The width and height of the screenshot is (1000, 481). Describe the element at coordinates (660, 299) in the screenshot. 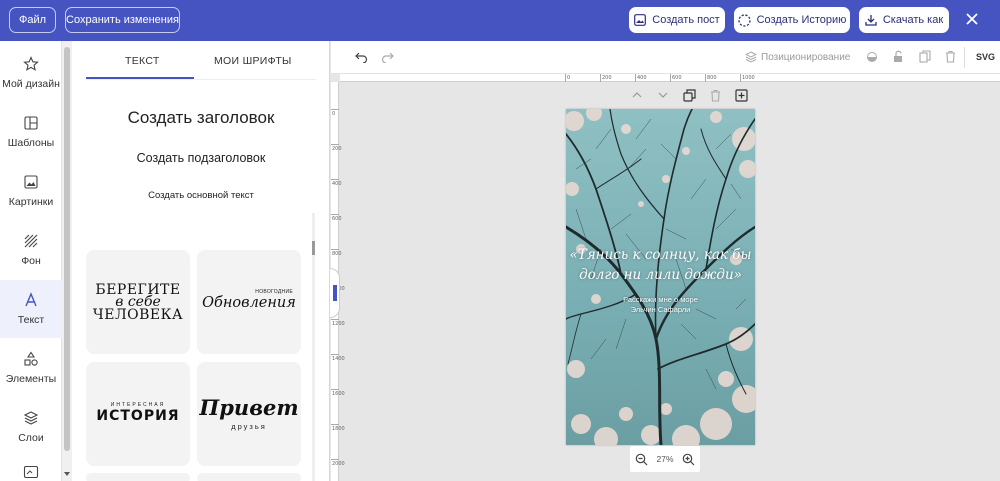

I see `story-author-line1: Расскажи мне о море` at that location.